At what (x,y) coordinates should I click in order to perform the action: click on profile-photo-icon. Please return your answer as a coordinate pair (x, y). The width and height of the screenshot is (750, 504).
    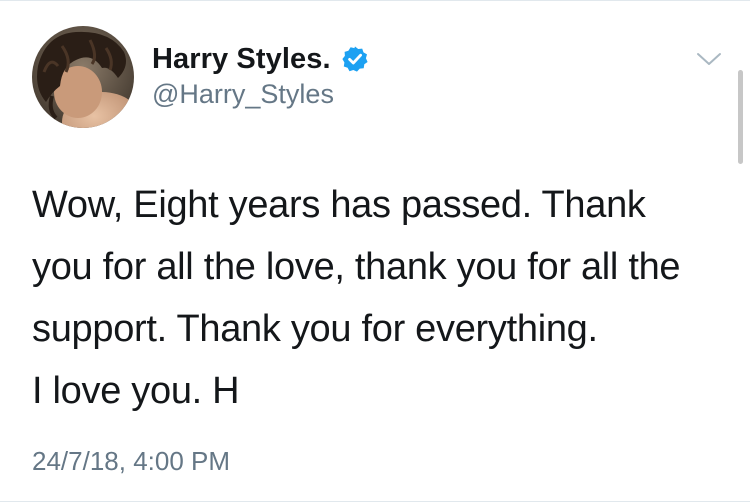
    Looking at the image, I should click on (83, 77).